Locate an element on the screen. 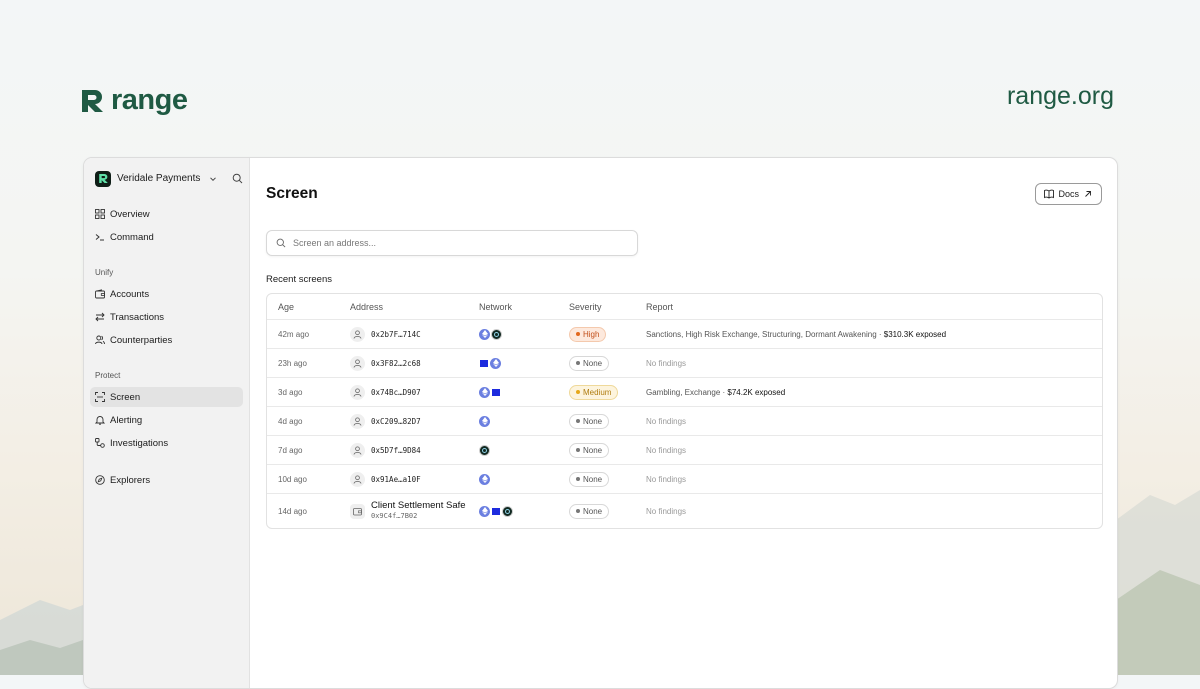 The width and height of the screenshot is (1200, 689). sidebar-item-accounts: Accounts is located at coordinates (166, 294).